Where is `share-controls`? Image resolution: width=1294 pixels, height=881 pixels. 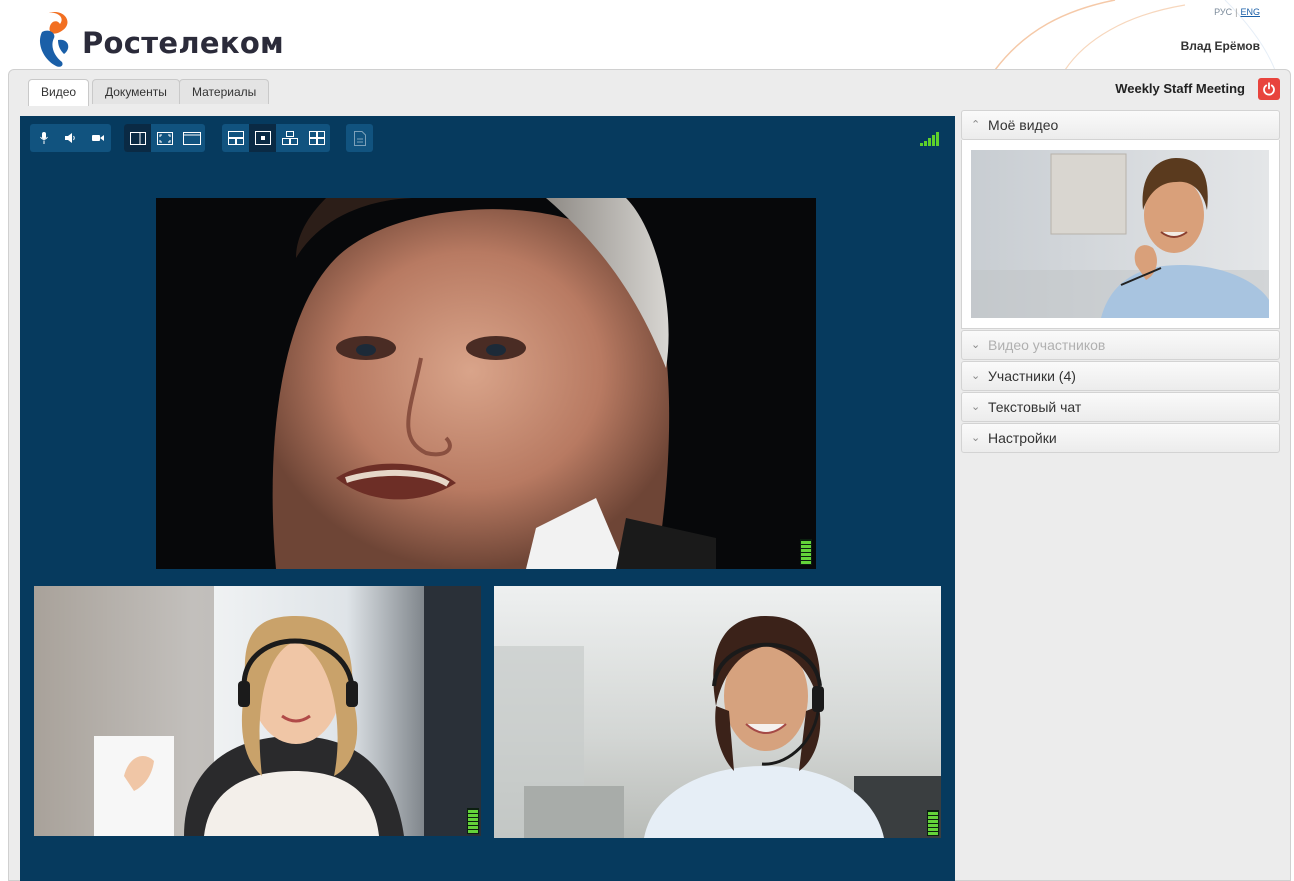
share-controls is located at coordinates (359, 138).